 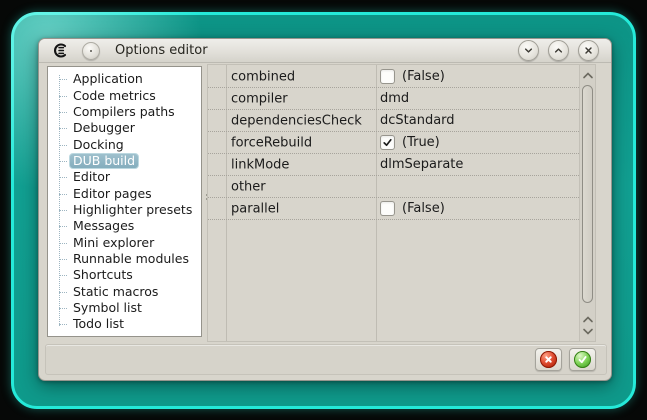 I want to click on tree-item-editor-pages: Editor pages, so click(x=124, y=193).